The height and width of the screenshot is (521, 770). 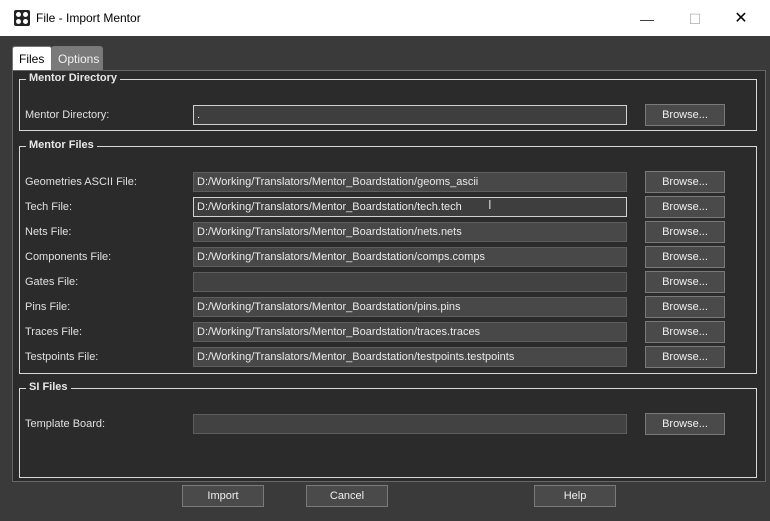 I want to click on components-file-label: Components File:, so click(x=68, y=257).